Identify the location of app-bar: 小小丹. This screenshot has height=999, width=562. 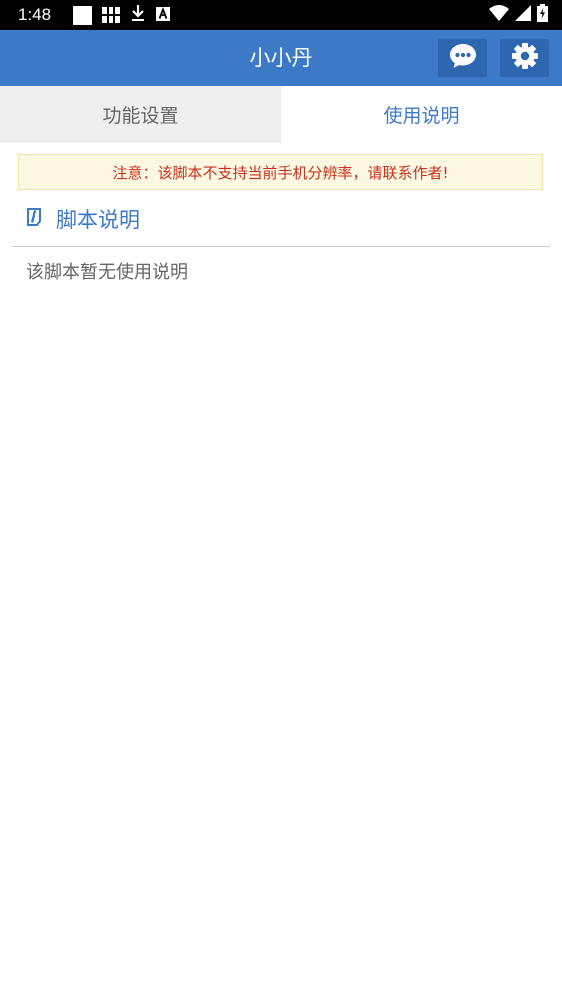
(281, 58).